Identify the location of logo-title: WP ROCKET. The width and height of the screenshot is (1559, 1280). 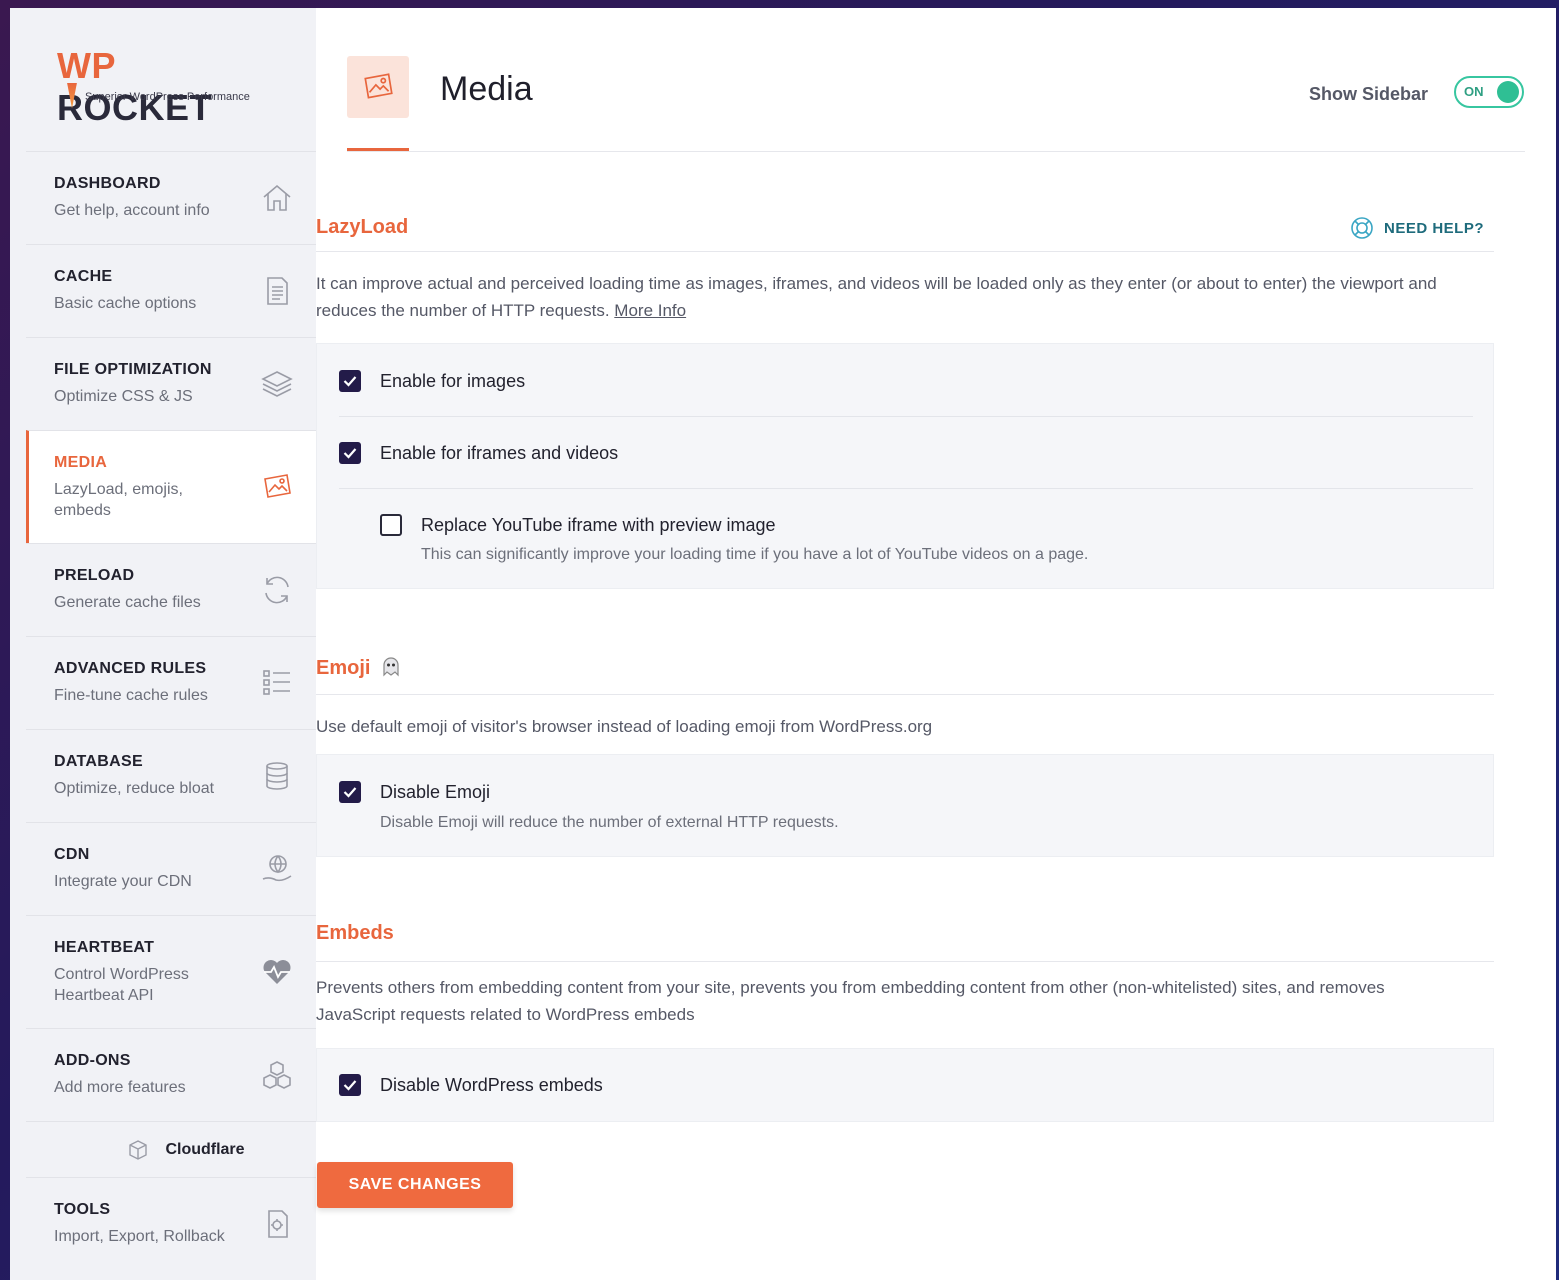
(134, 86).